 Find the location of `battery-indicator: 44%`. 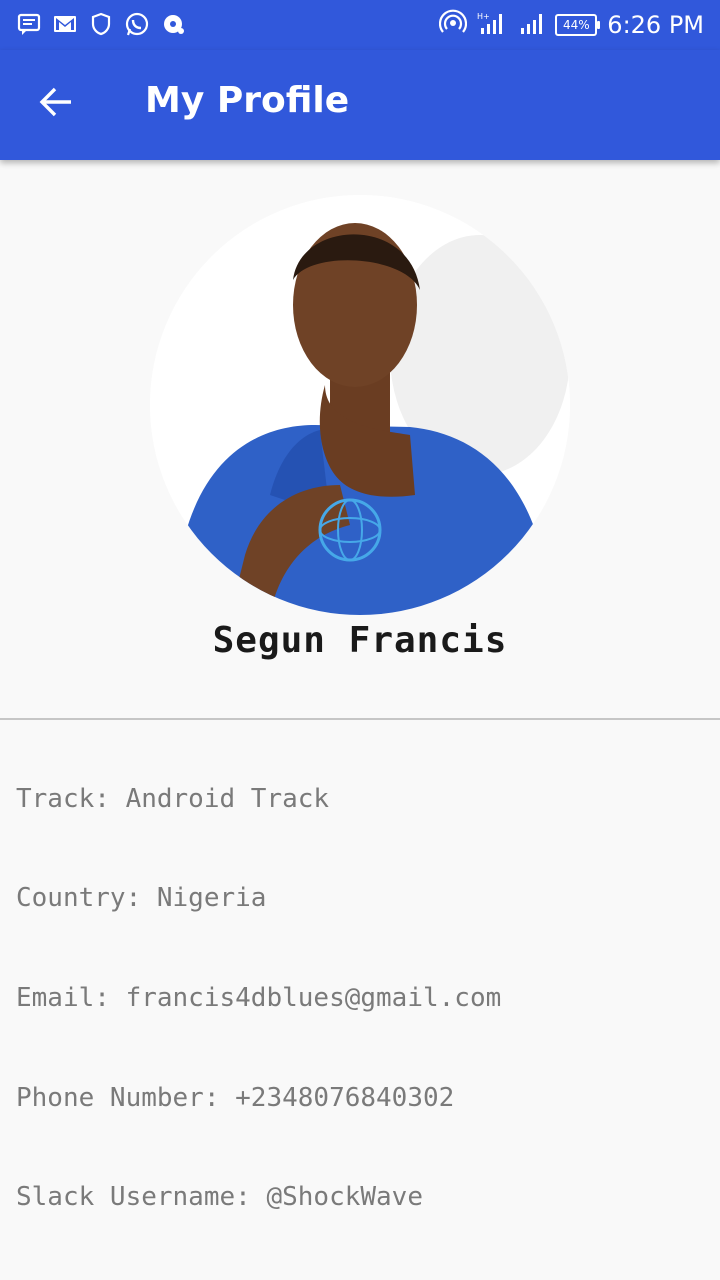

battery-indicator: 44% is located at coordinates (578, 25).